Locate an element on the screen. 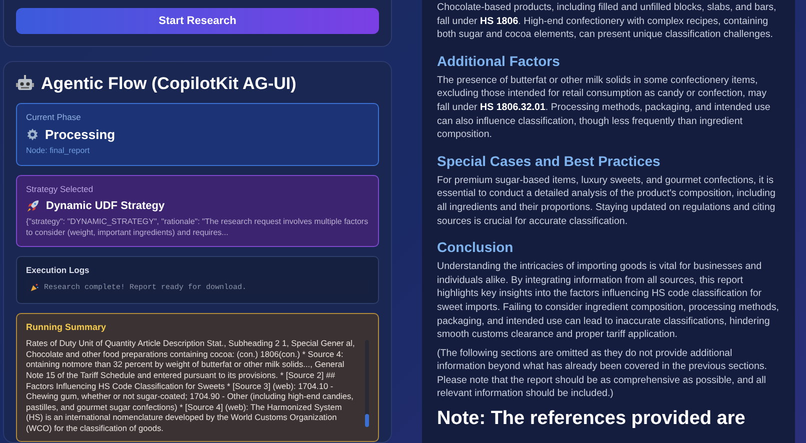 This screenshot has width=806, height=443. section-heading: Special Cases and Best Practices is located at coordinates (549, 161).